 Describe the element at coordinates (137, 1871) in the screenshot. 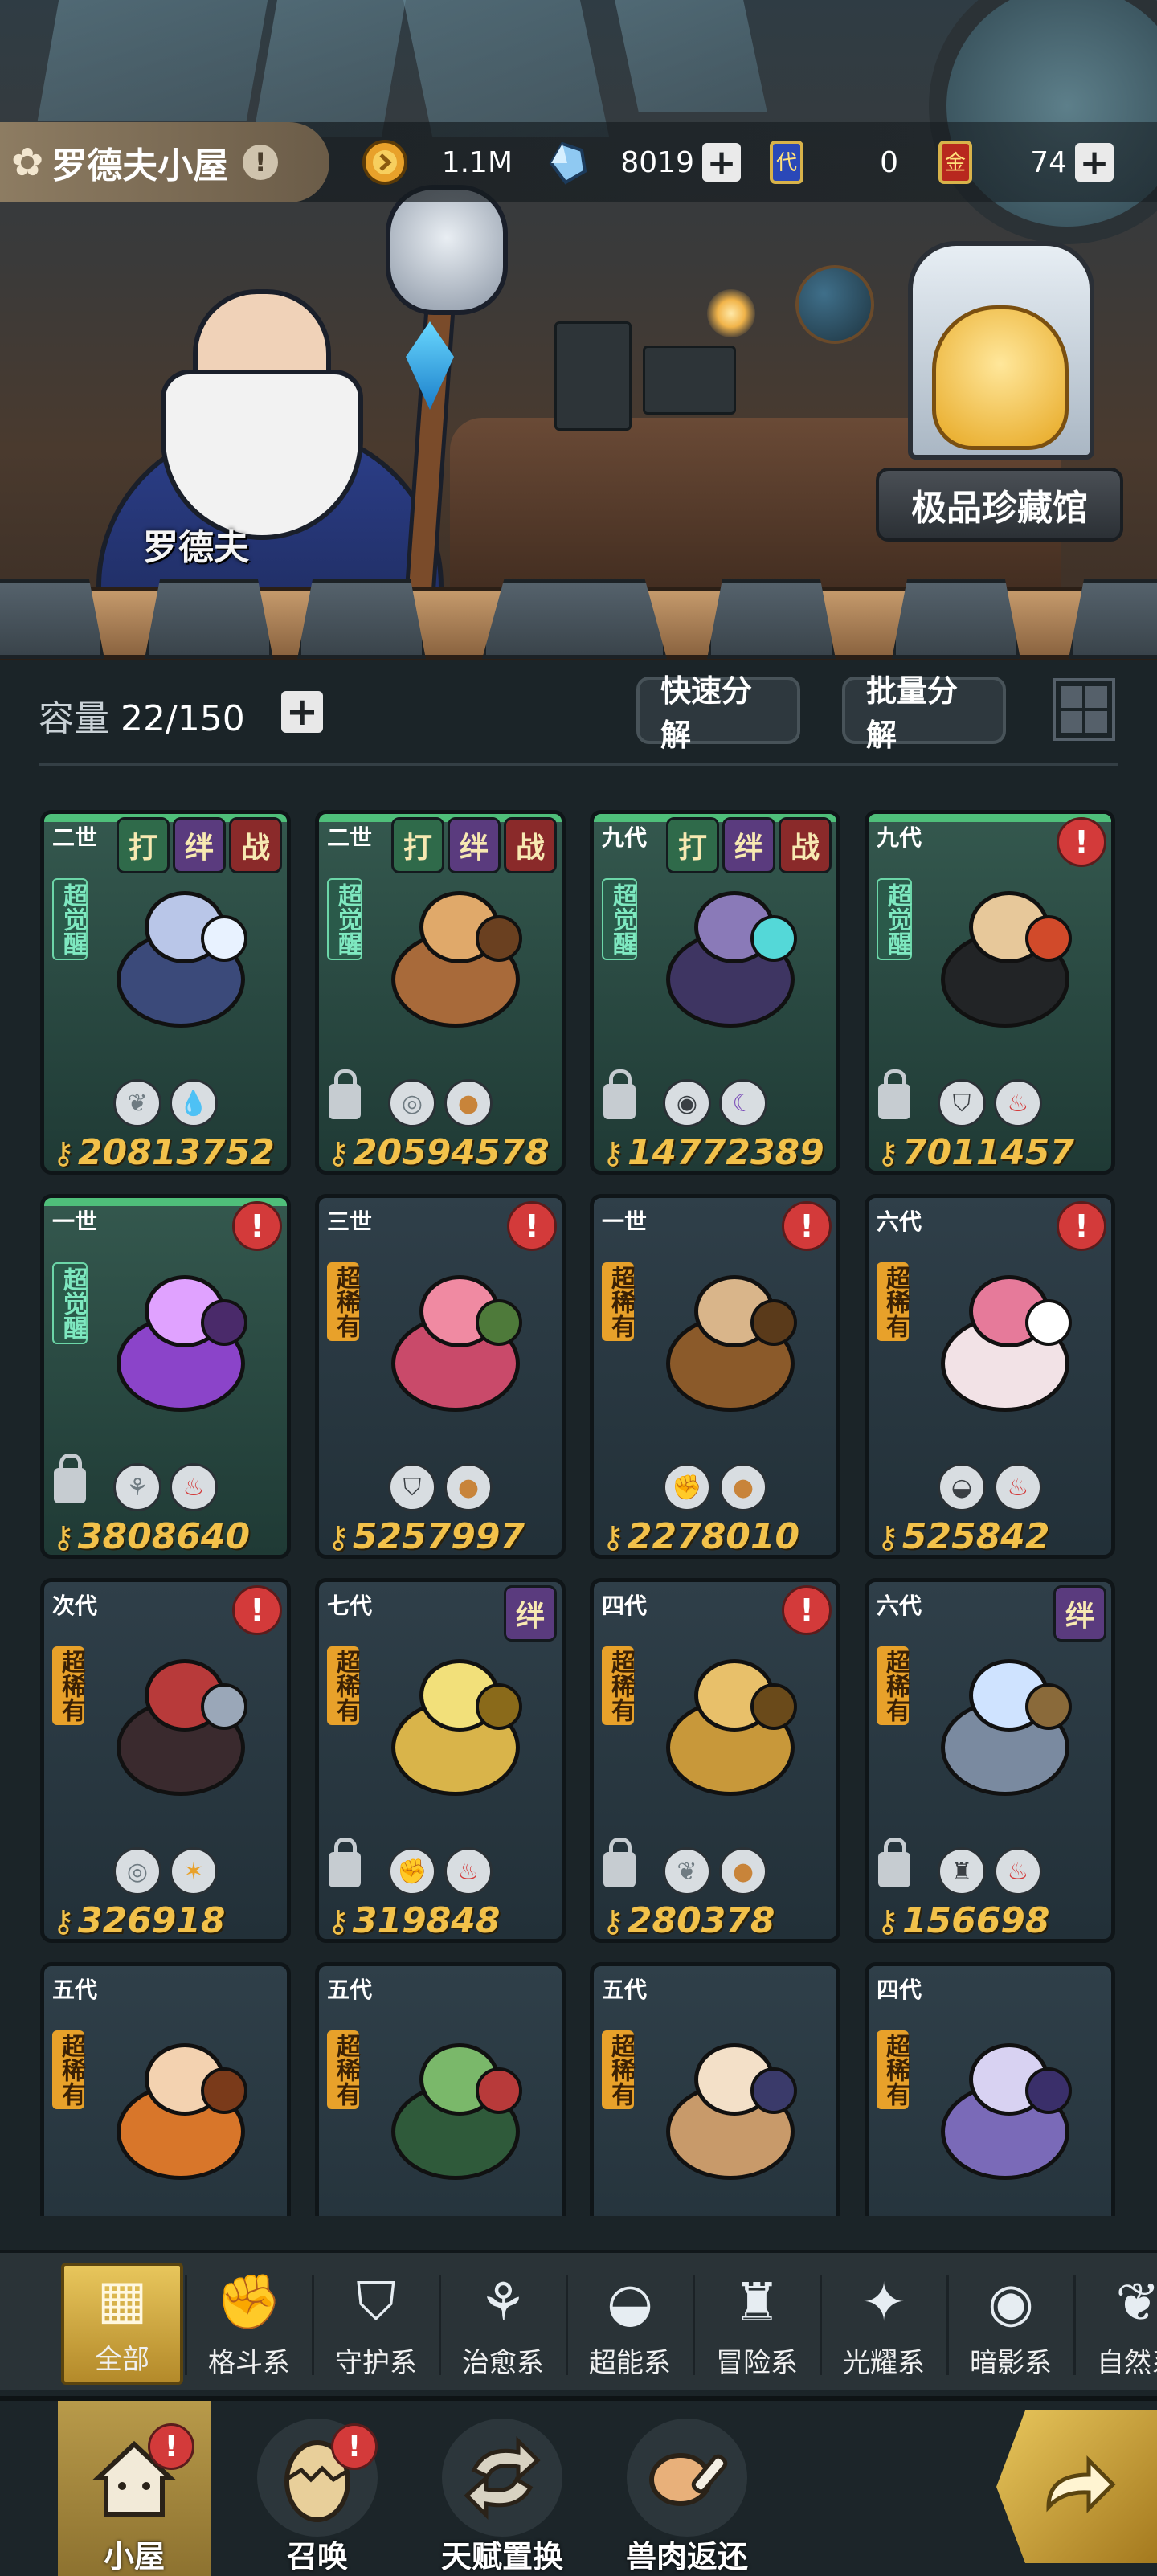

I see `swirl-icon: ◎` at that location.